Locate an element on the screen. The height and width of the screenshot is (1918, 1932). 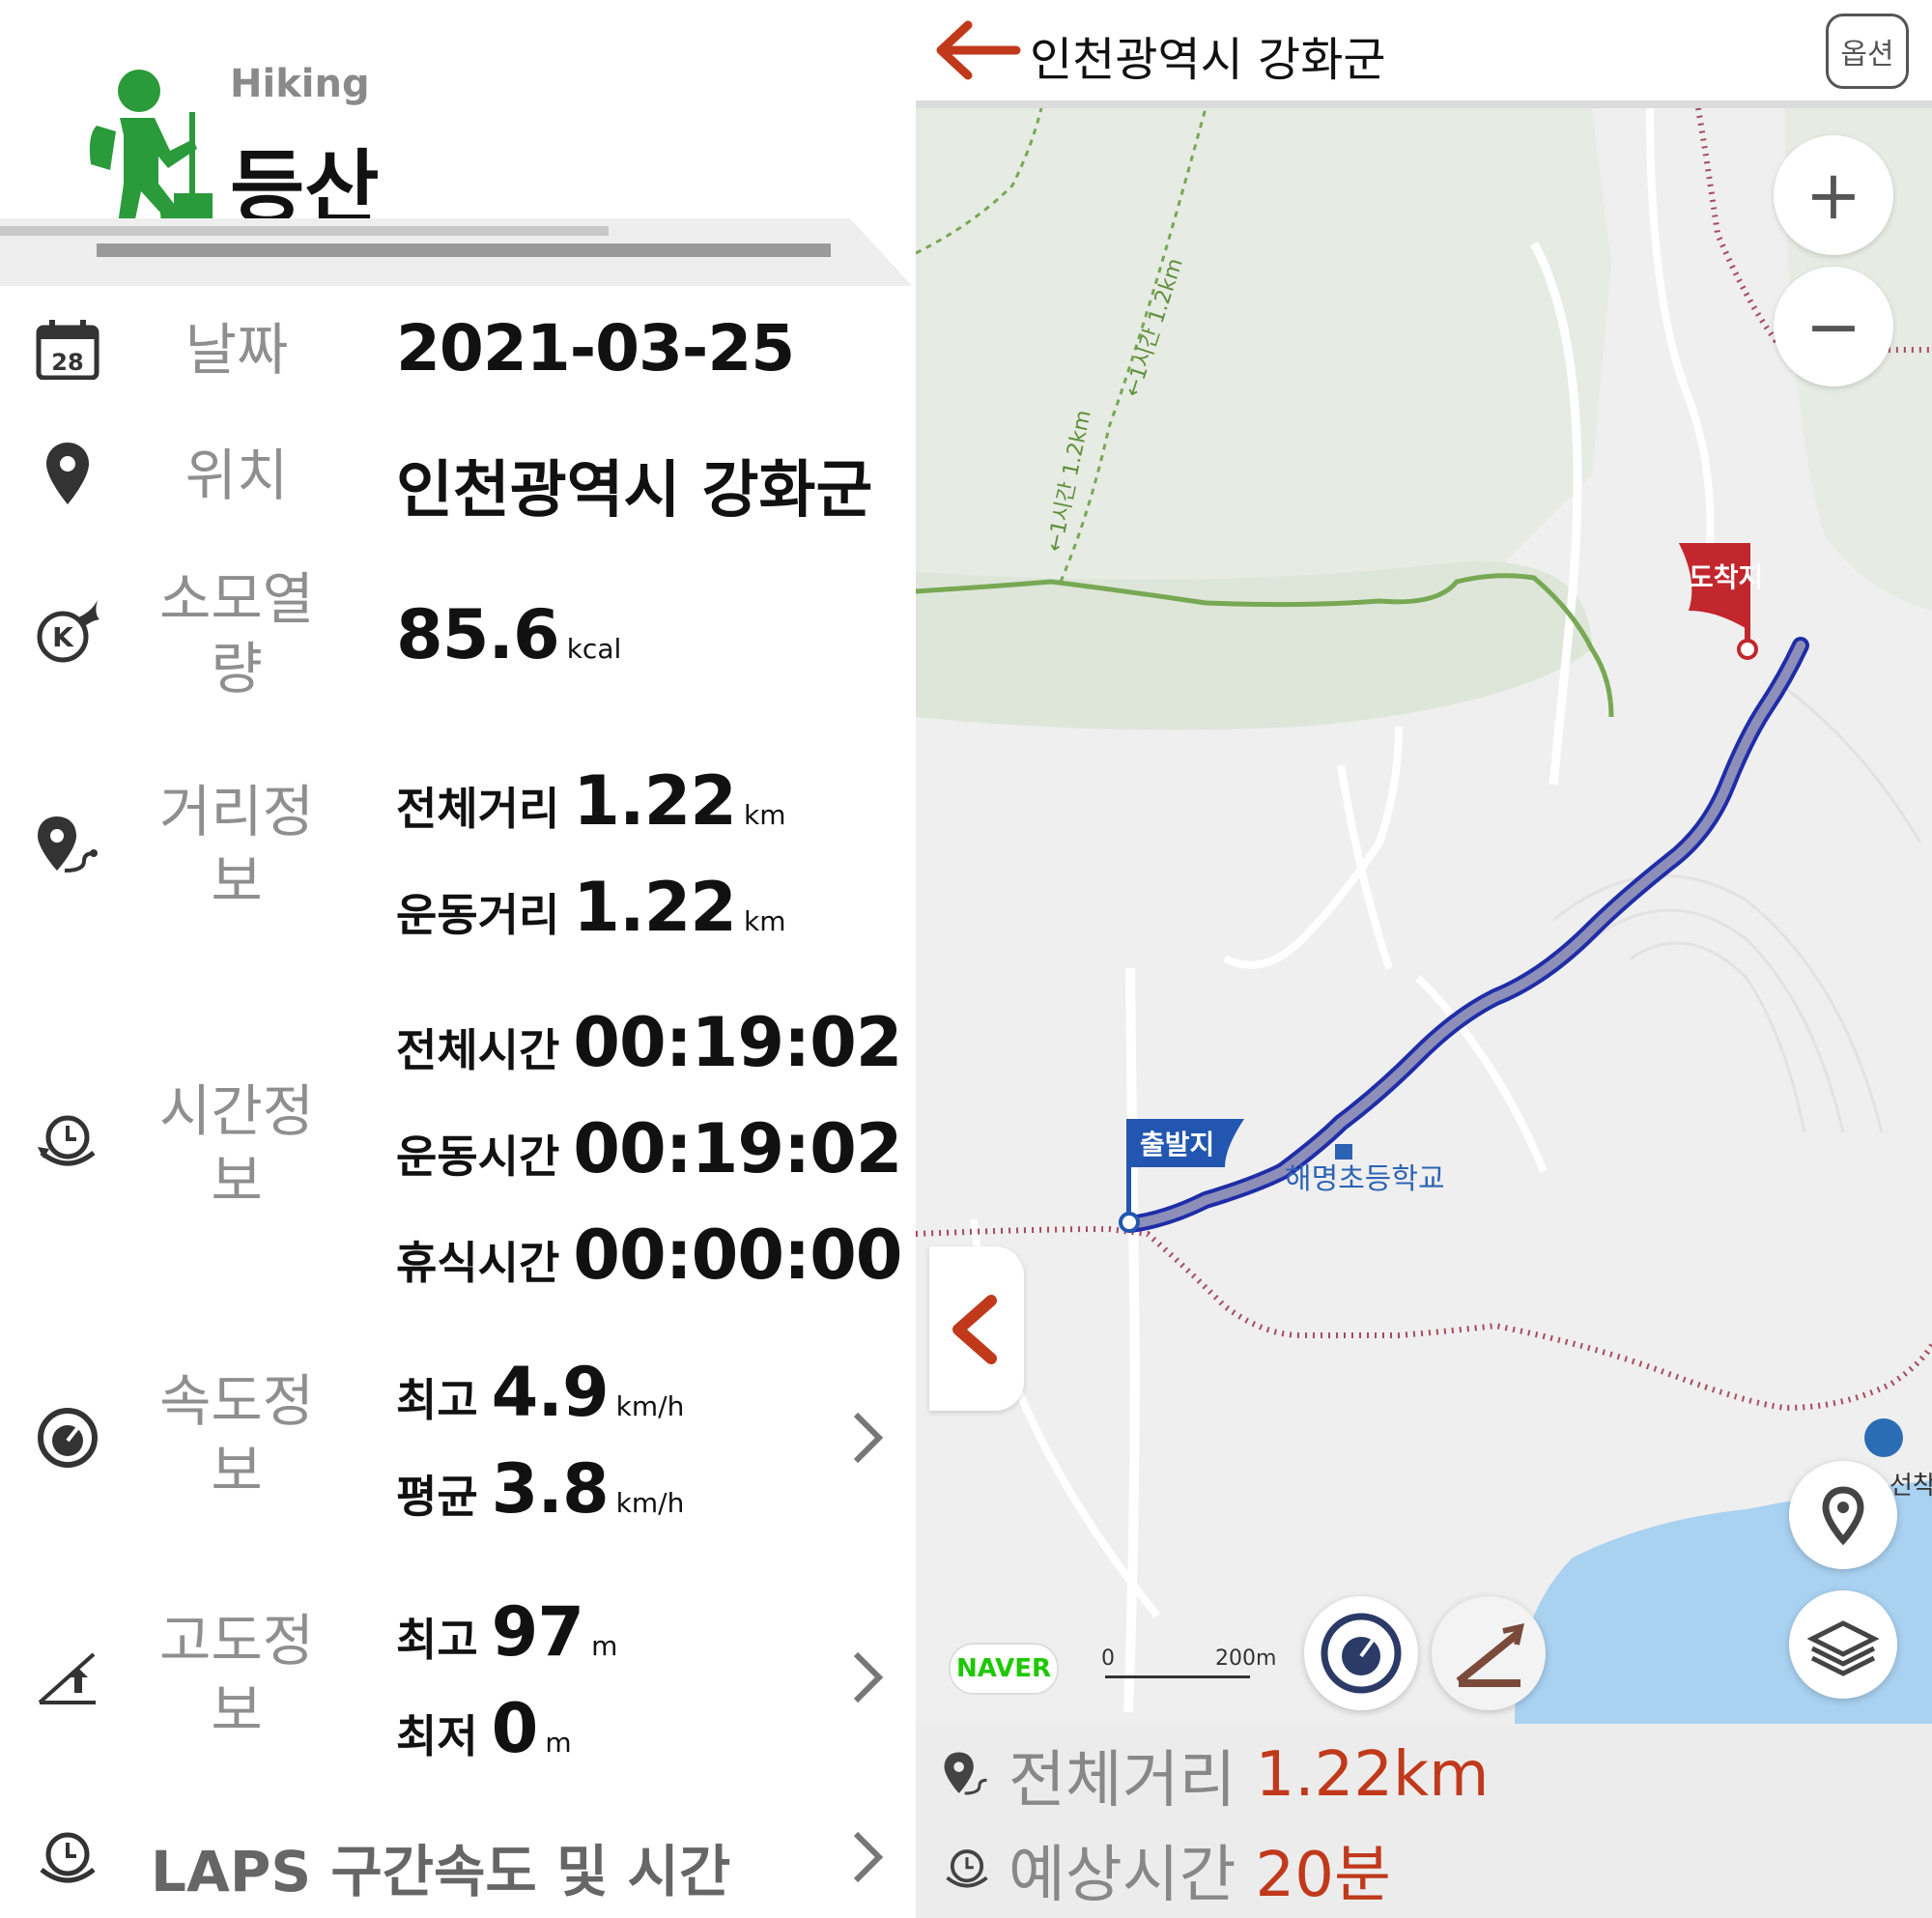
total-time: 전체시간 00:19:02 is located at coordinates (649, 1042).